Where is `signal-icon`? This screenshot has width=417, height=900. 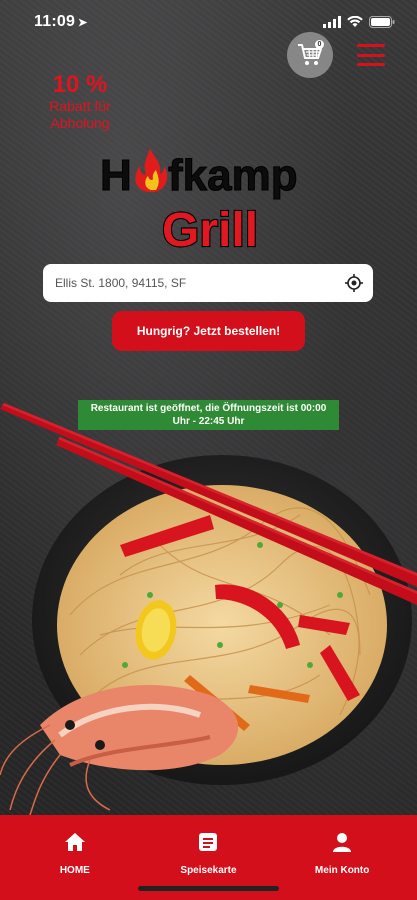
signal-icon is located at coordinates (332, 22).